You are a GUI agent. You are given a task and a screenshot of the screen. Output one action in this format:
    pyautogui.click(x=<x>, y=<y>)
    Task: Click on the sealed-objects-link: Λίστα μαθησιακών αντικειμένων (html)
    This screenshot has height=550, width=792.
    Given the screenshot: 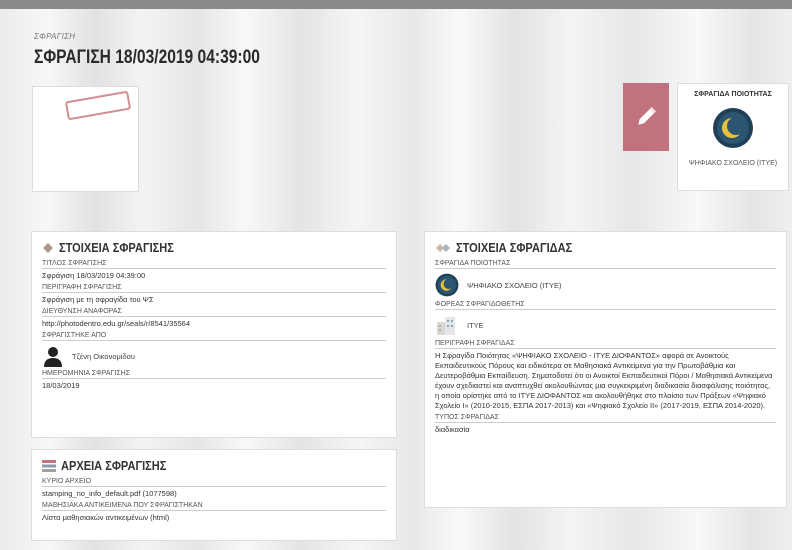 What is the action you would take?
    pyautogui.click(x=214, y=518)
    